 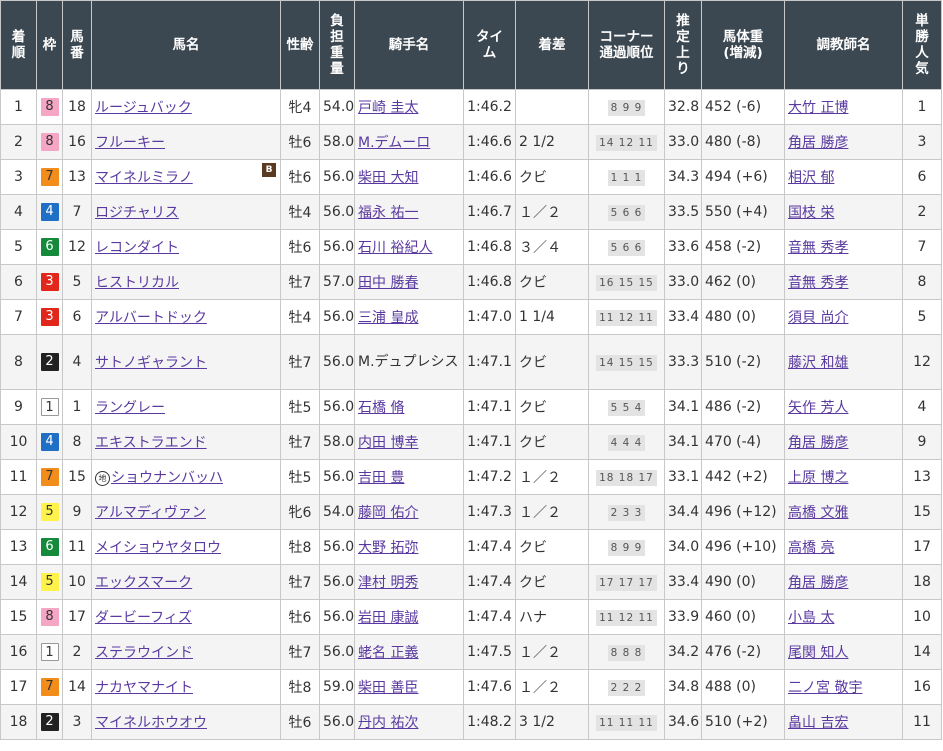 What do you see at coordinates (683, 547) in the screenshot?
I see `last3f-cell: 34.0` at bounding box center [683, 547].